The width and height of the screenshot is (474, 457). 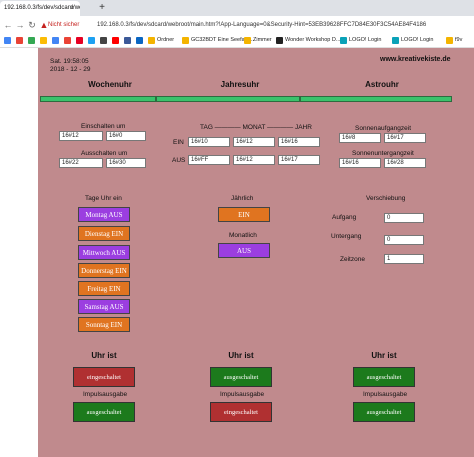 What do you see at coordinates (360, 138) in the screenshot?
I see `sunrise-hour-input: 16#8` at bounding box center [360, 138].